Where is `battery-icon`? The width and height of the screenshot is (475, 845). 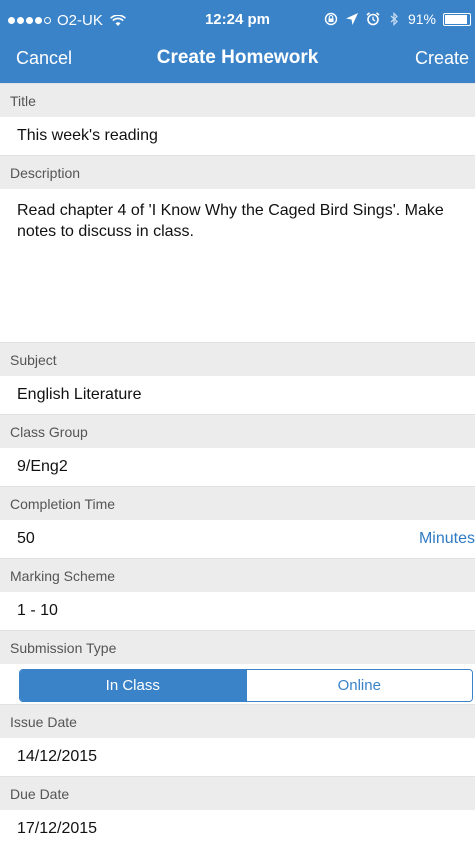
battery-icon is located at coordinates (457, 19).